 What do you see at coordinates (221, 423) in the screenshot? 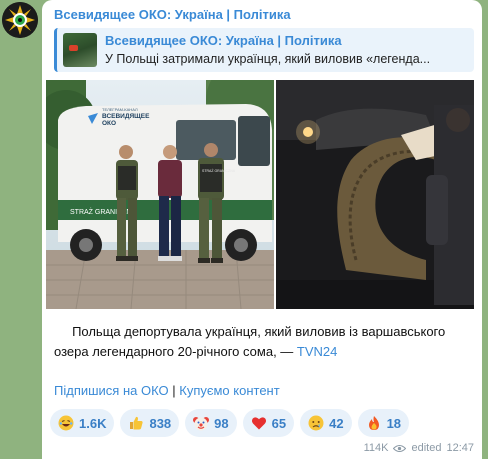
I see `reaction-count: 98` at bounding box center [221, 423].